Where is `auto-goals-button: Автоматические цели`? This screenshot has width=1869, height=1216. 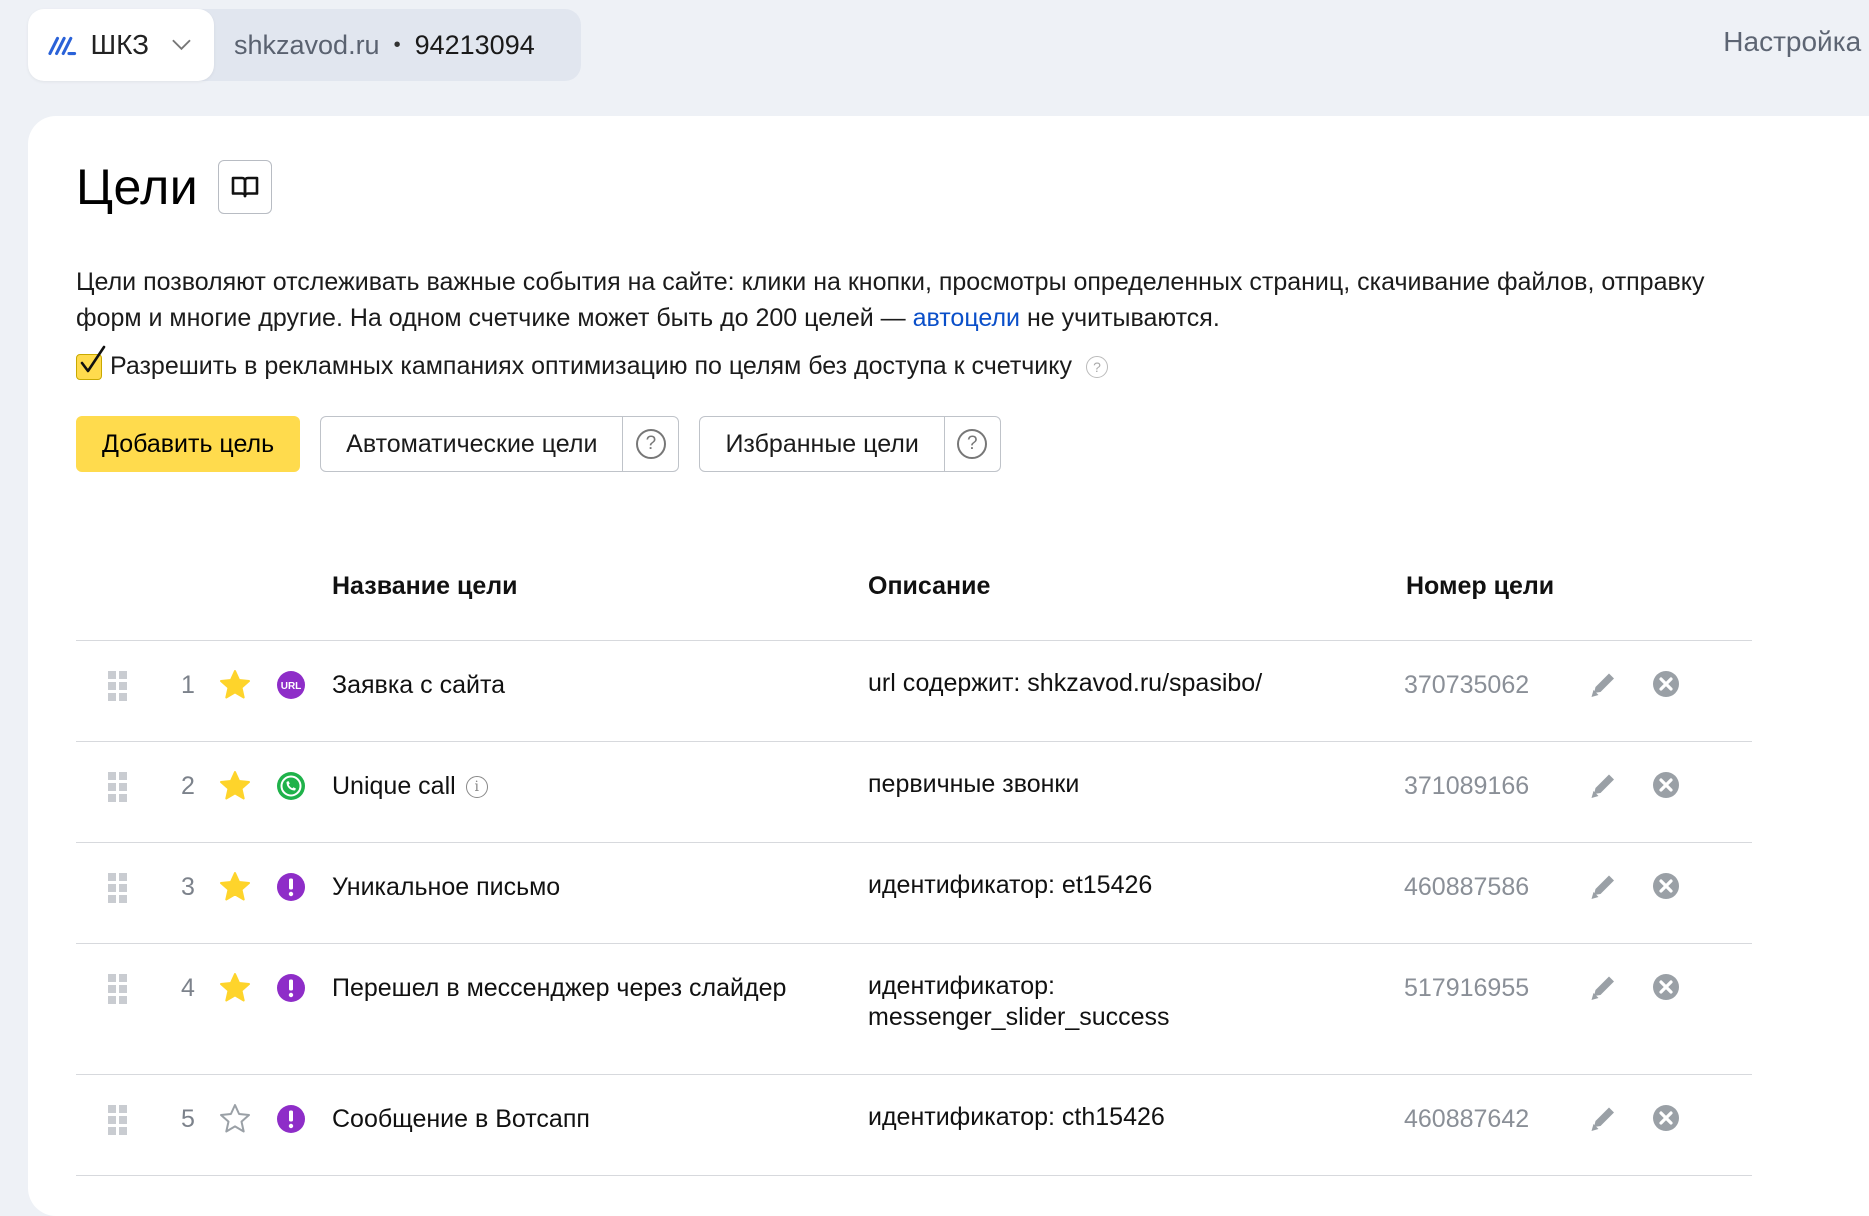 auto-goals-button: Автоматические цели is located at coordinates (471, 444).